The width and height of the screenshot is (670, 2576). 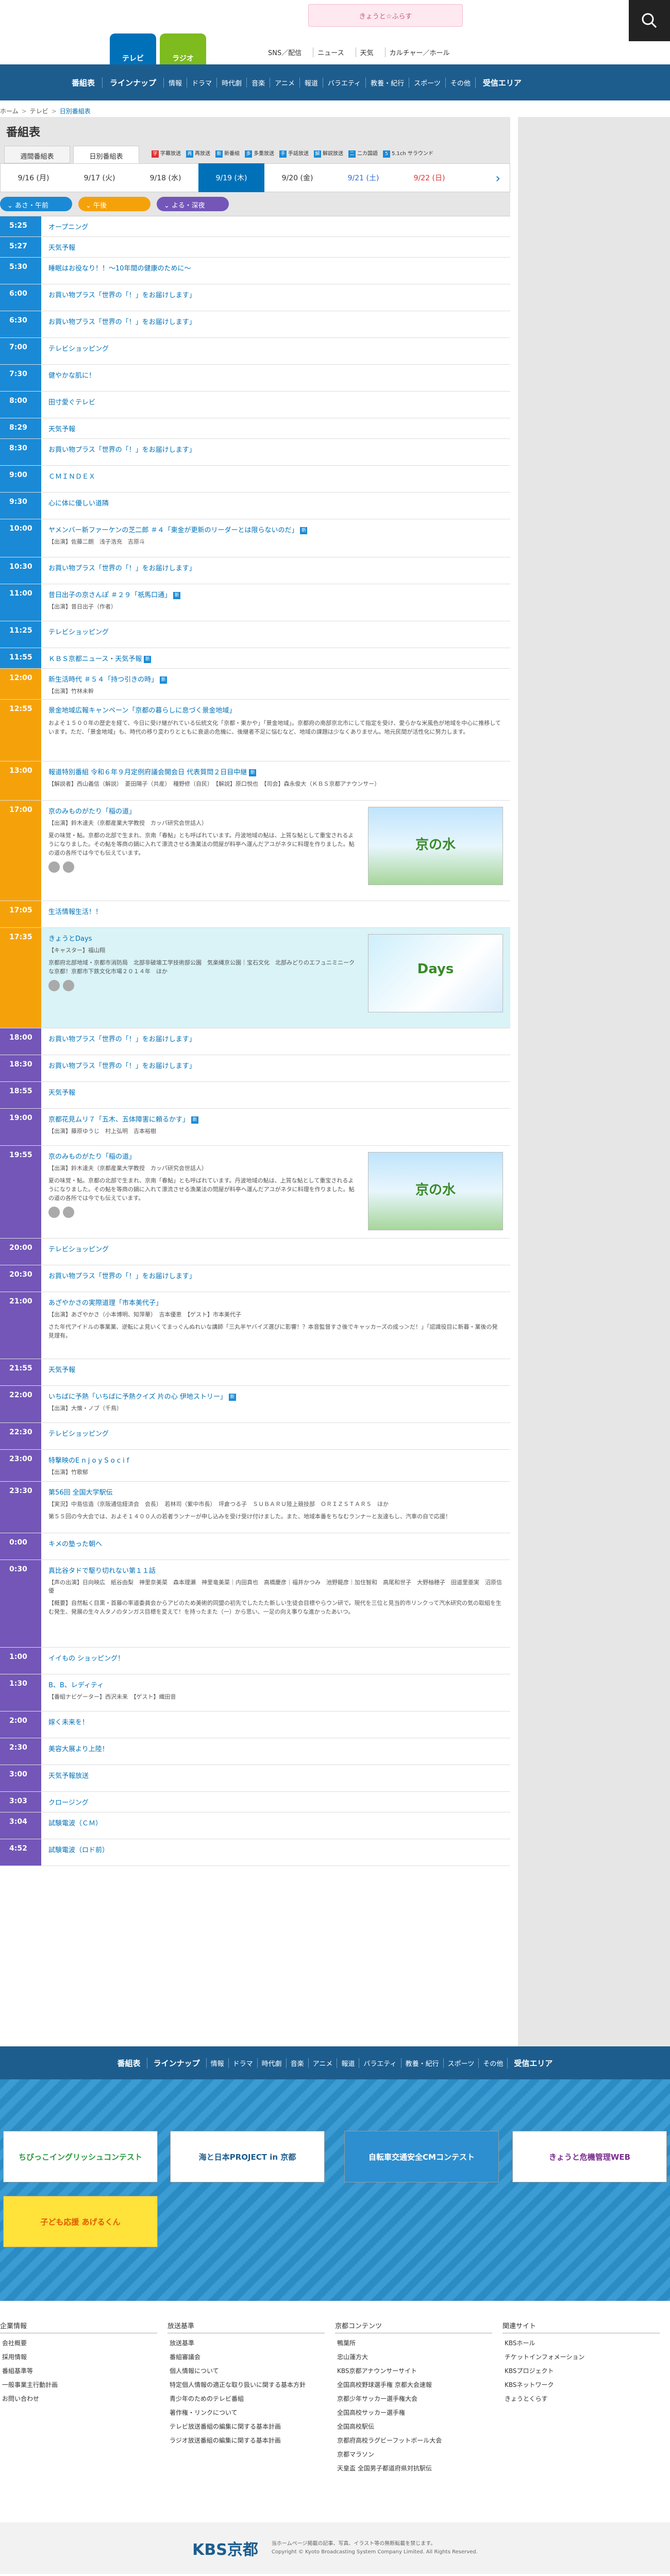 What do you see at coordinates (275, 268) in the screenshot?
I see `program-title: 睡眠はお役なり！！～10年間の健康のために～` at bounding box center [275, 268].